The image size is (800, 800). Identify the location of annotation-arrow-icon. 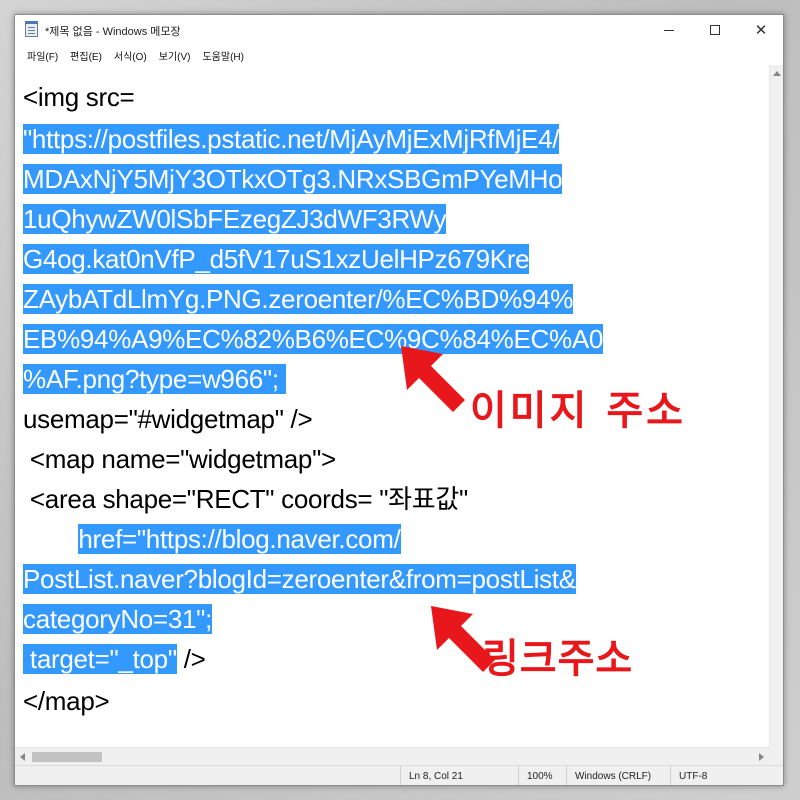
(433, 379).